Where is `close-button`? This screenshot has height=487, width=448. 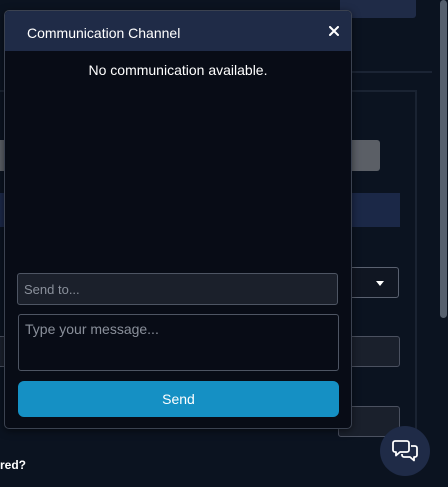
close-button is located at coordinates (334, 31).